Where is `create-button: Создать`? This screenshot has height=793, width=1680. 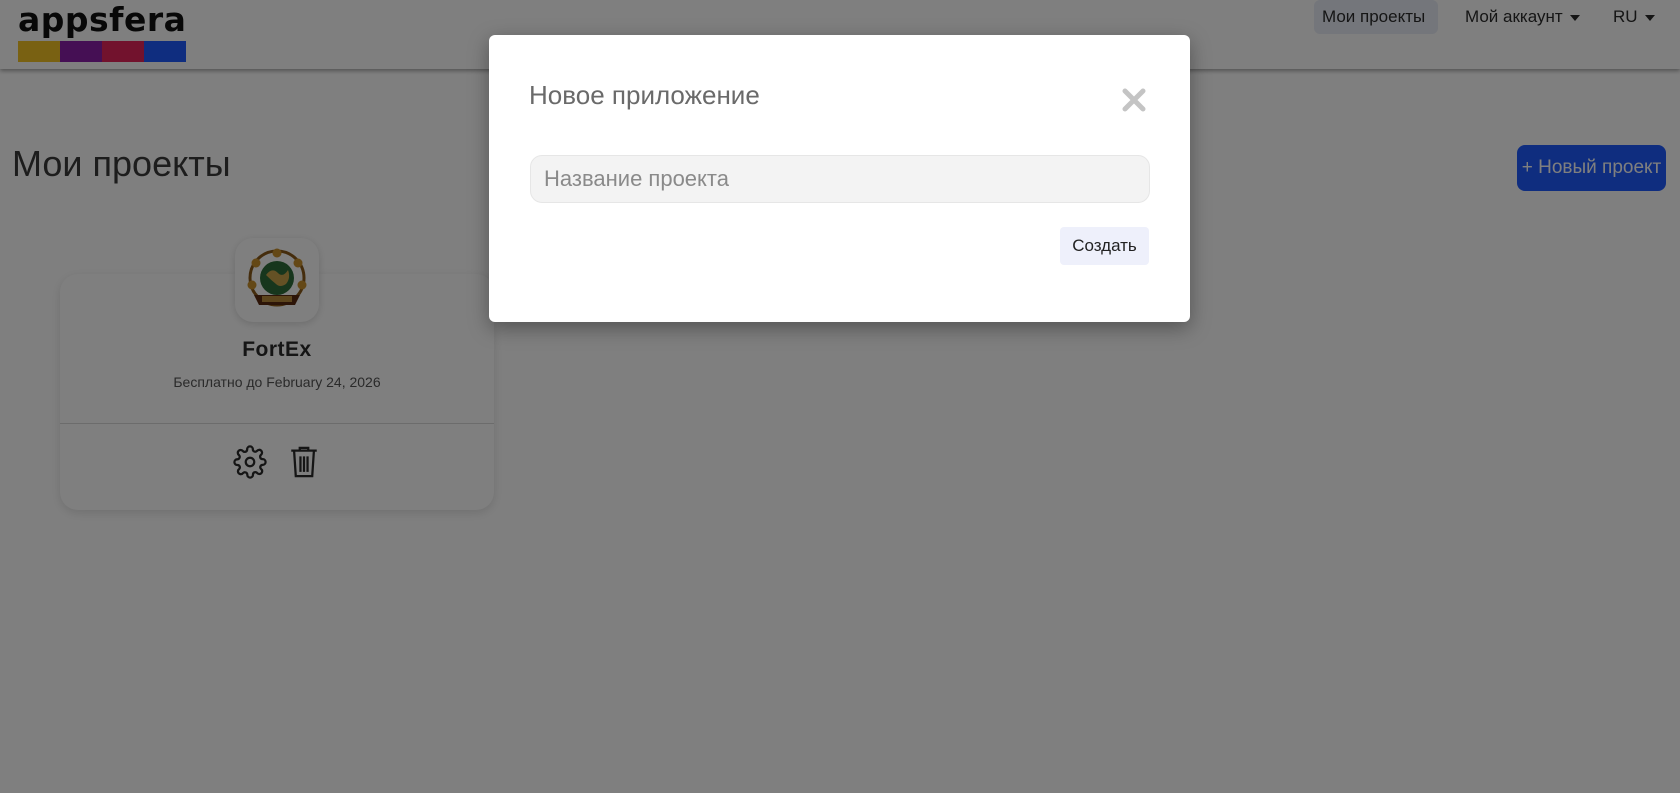 create-button: Создать is located at coordinates (1104, 246).